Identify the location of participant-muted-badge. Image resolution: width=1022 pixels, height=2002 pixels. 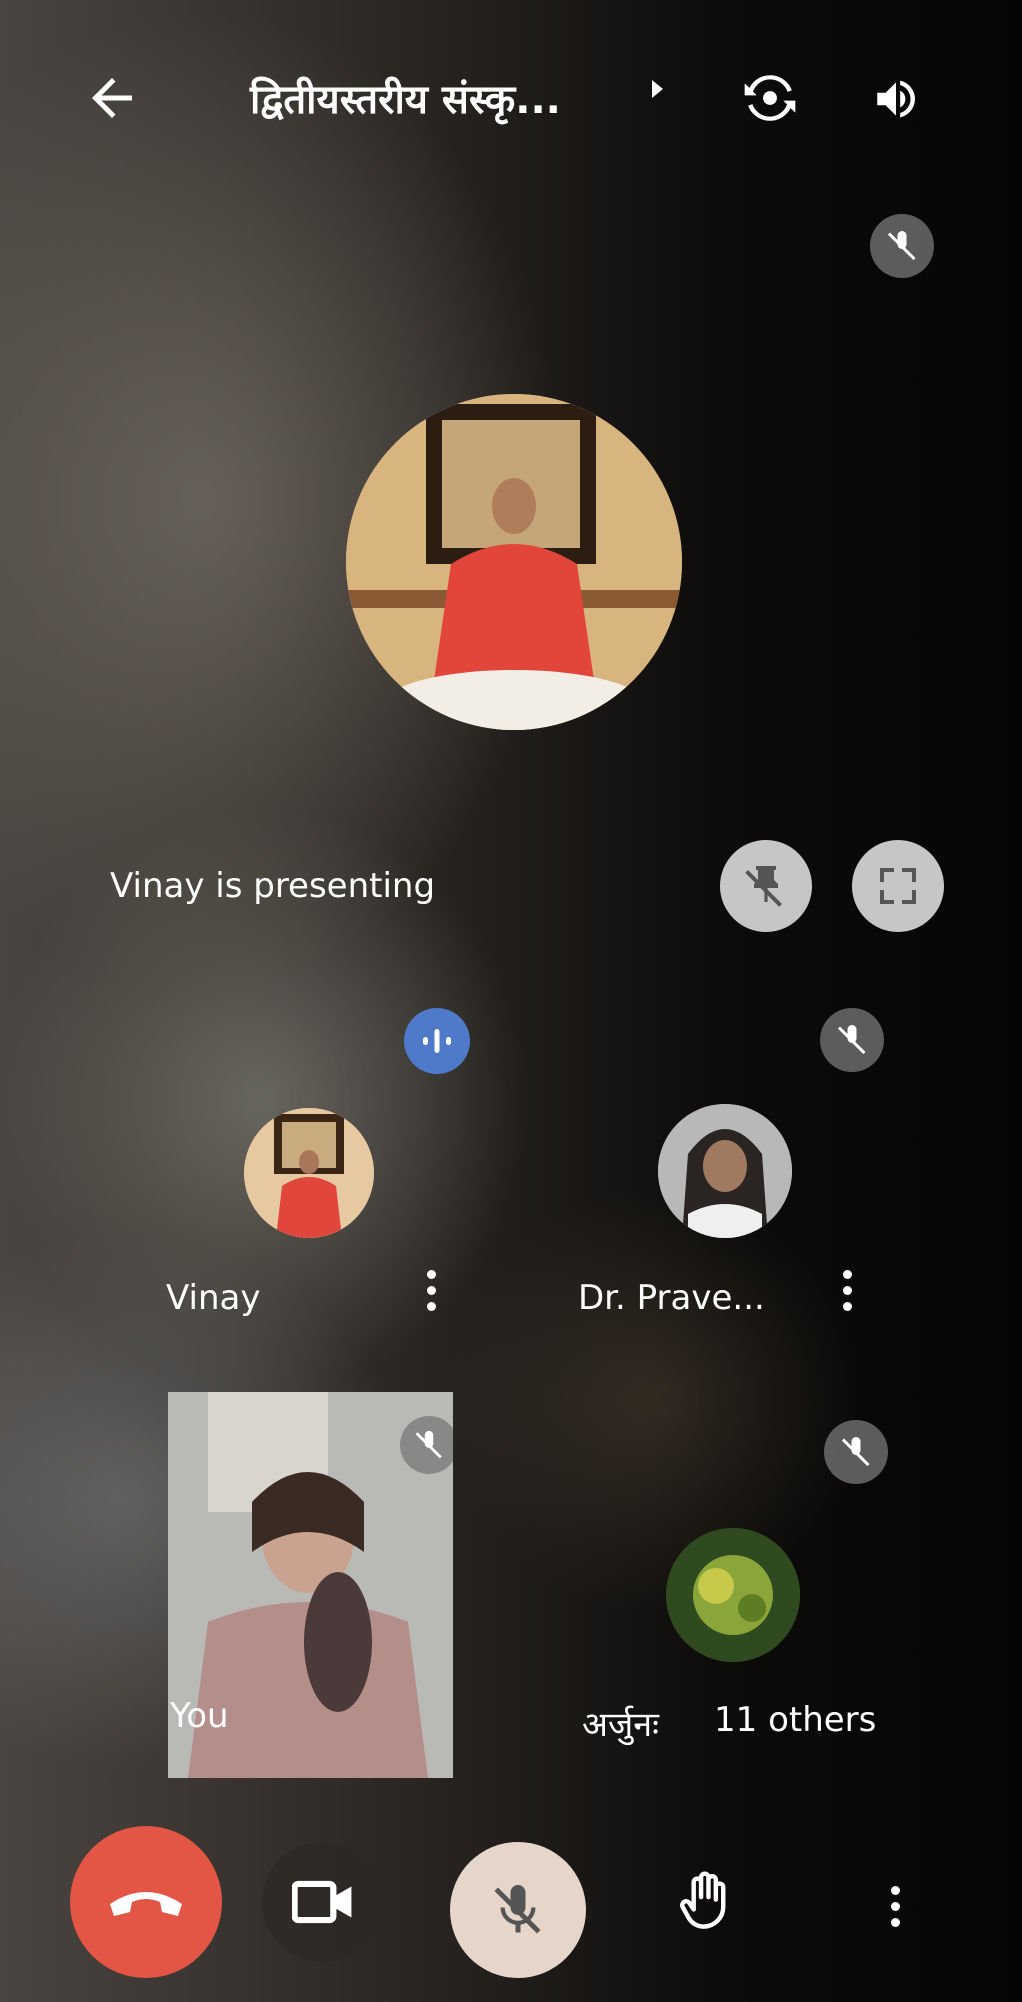
(852, 1040).